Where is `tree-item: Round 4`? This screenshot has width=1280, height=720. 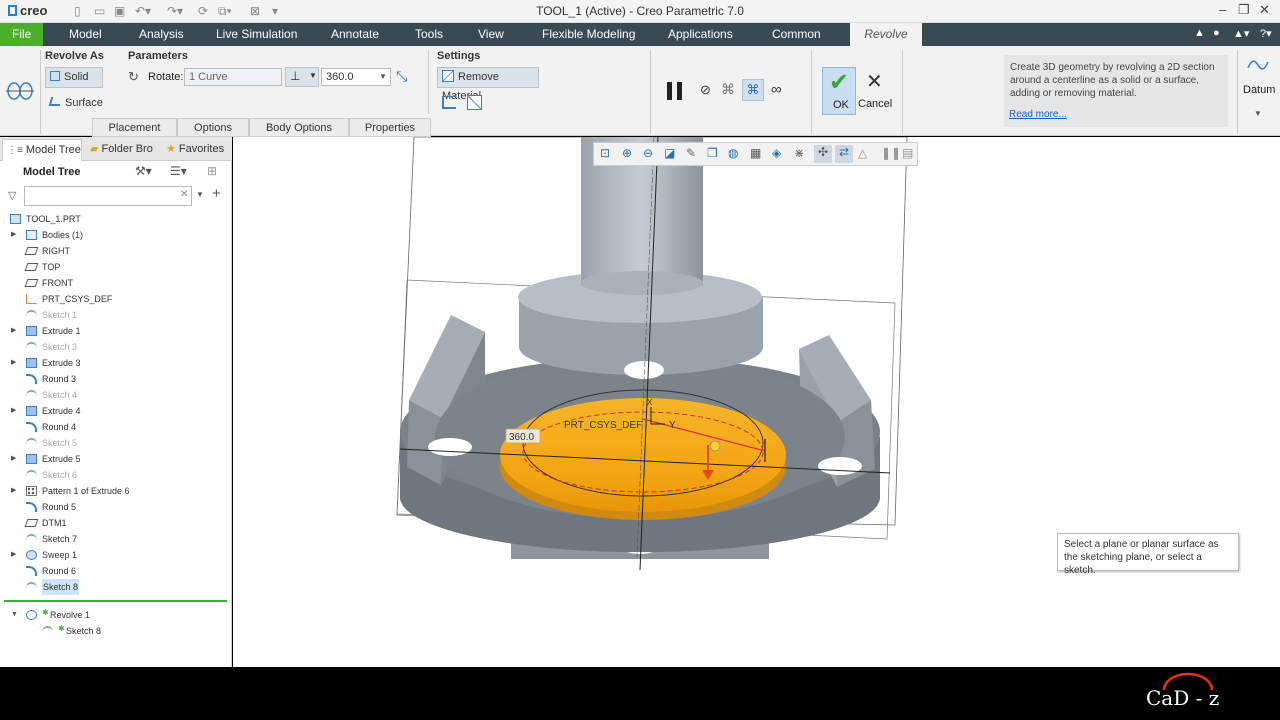 tree-item: Round 4 is located at coordinates (116, 427).